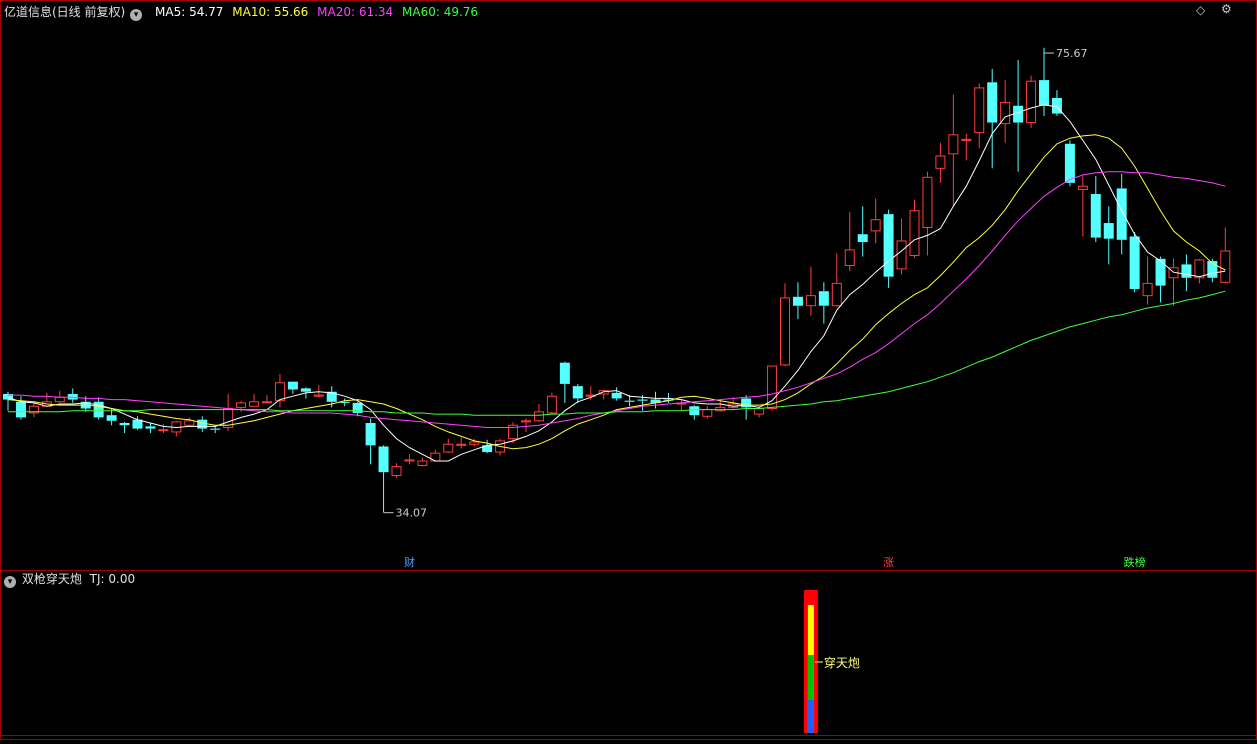 This screenshot has height=744, width=1257. I want to click on annotation-label: 34.07, so click(412, 513).